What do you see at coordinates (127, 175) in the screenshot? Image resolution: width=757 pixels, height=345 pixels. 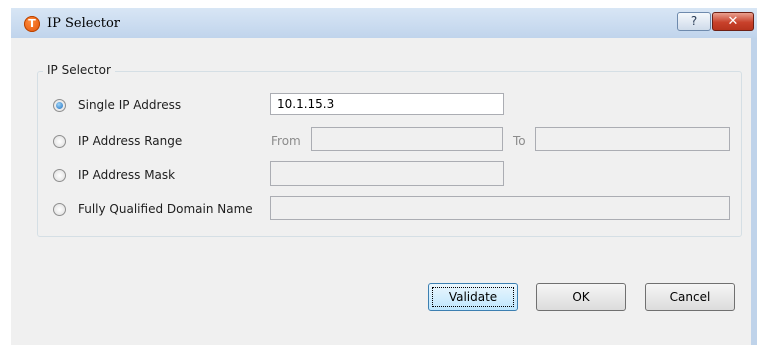 I see `ip-mask-label: IP Address Mask` at bounding box center [127, 175].